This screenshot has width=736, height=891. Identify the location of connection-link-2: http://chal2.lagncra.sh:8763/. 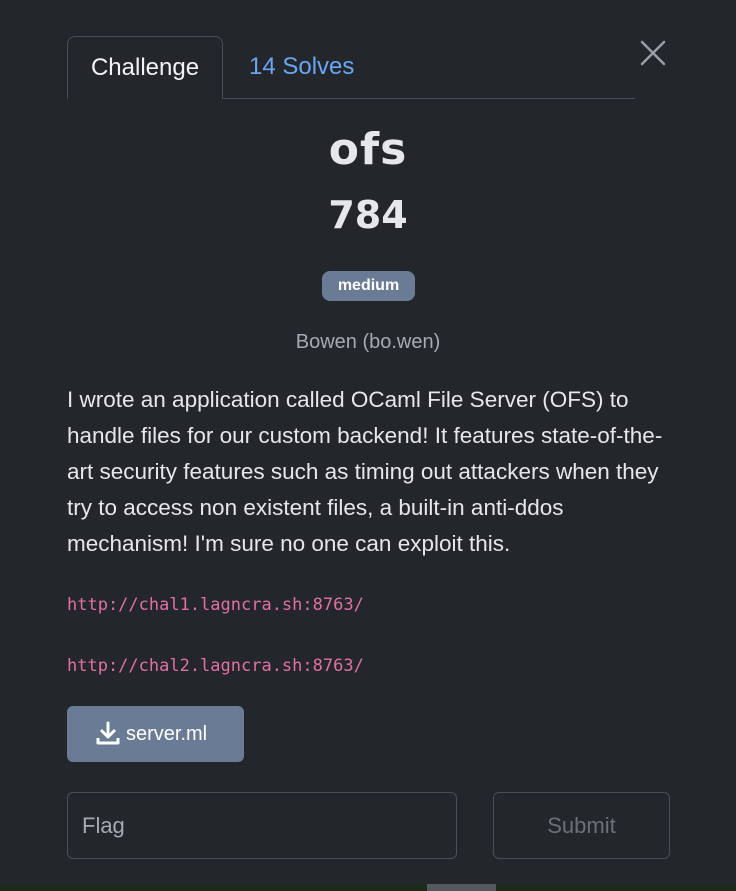
(215, 666).